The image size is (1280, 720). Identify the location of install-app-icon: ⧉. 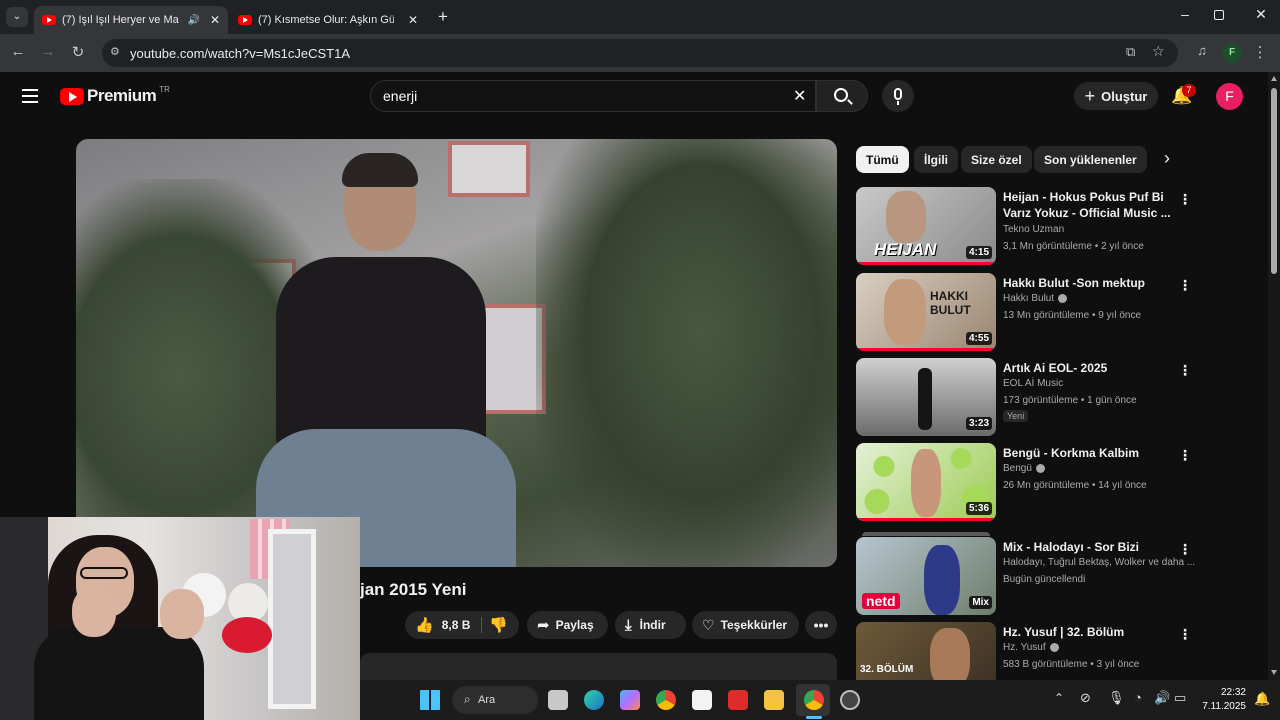
(1130, 52).